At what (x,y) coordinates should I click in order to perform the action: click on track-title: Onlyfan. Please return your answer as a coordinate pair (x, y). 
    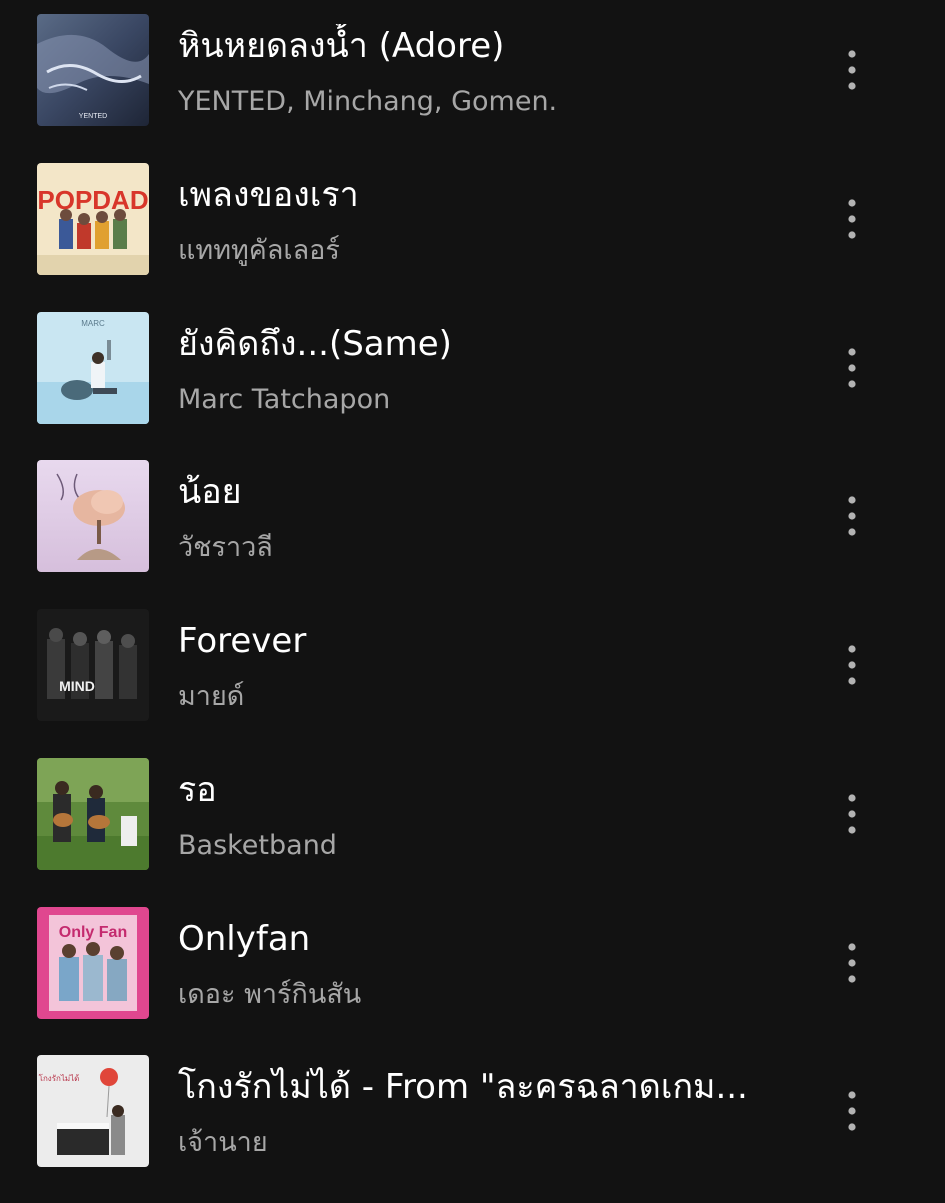
    Looking at the image, I should click on (244, 939).